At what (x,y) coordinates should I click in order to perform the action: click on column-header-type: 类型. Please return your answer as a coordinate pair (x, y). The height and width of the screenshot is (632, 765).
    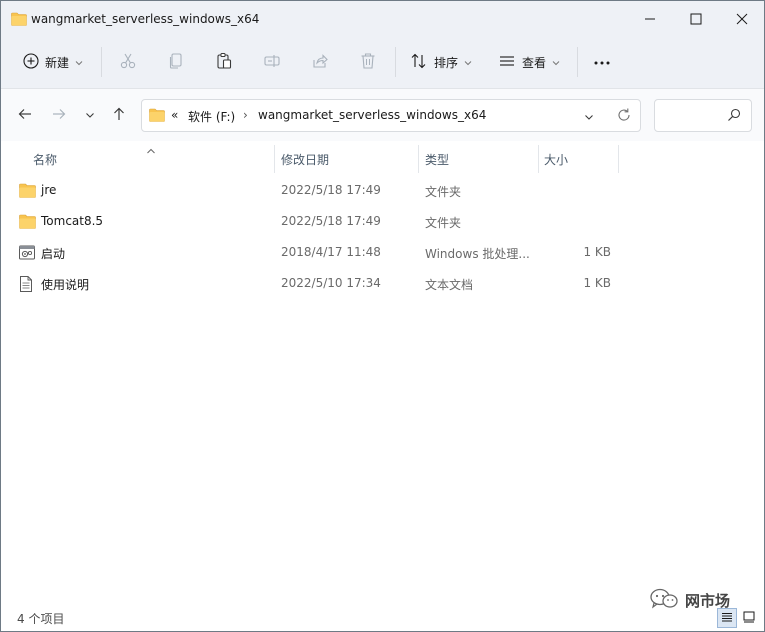
    Looking at the image, I should click on (437, 159).